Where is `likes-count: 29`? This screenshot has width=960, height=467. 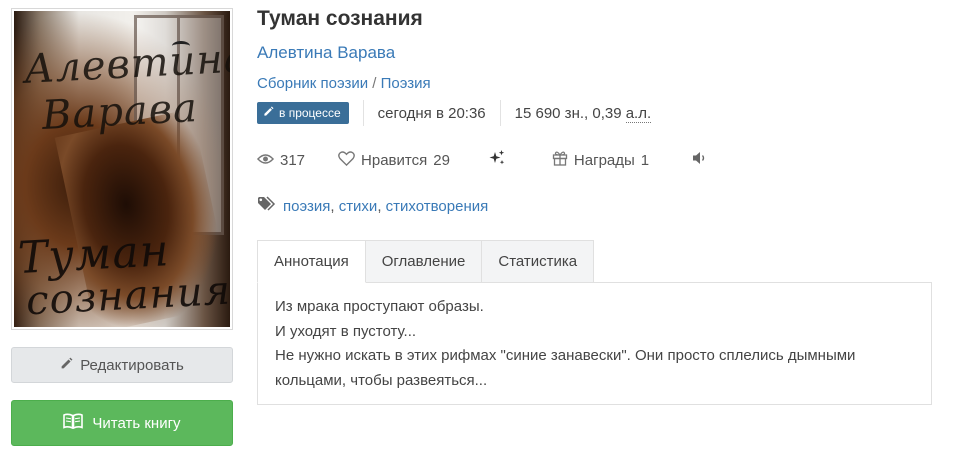
likes-count: 29 is located at coordinates (441, 160).